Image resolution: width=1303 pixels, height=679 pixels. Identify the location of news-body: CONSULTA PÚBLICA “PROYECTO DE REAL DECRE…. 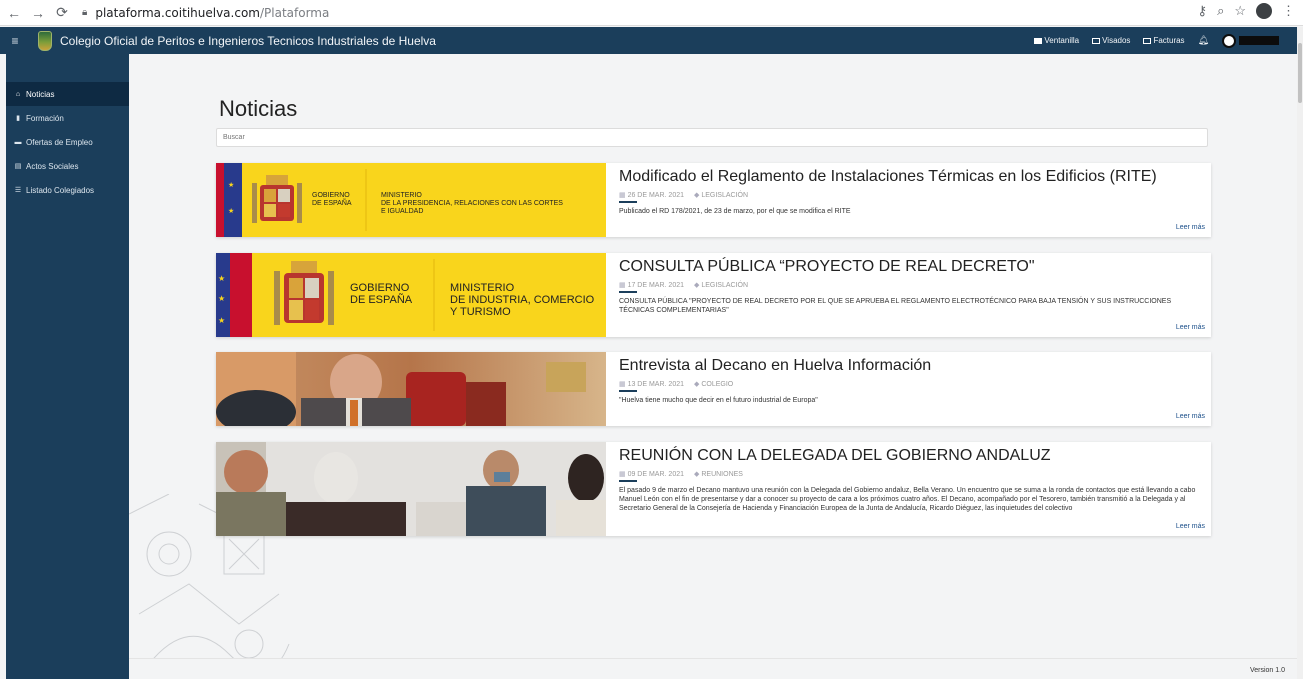
(912, 295).